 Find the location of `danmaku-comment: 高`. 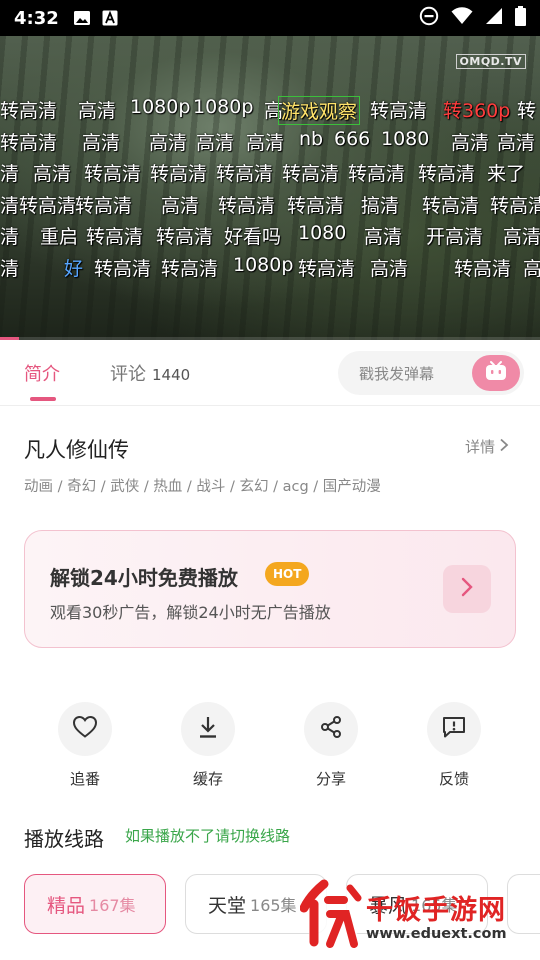

danmaku-comment: 高 is located at coordinates (531, 269).